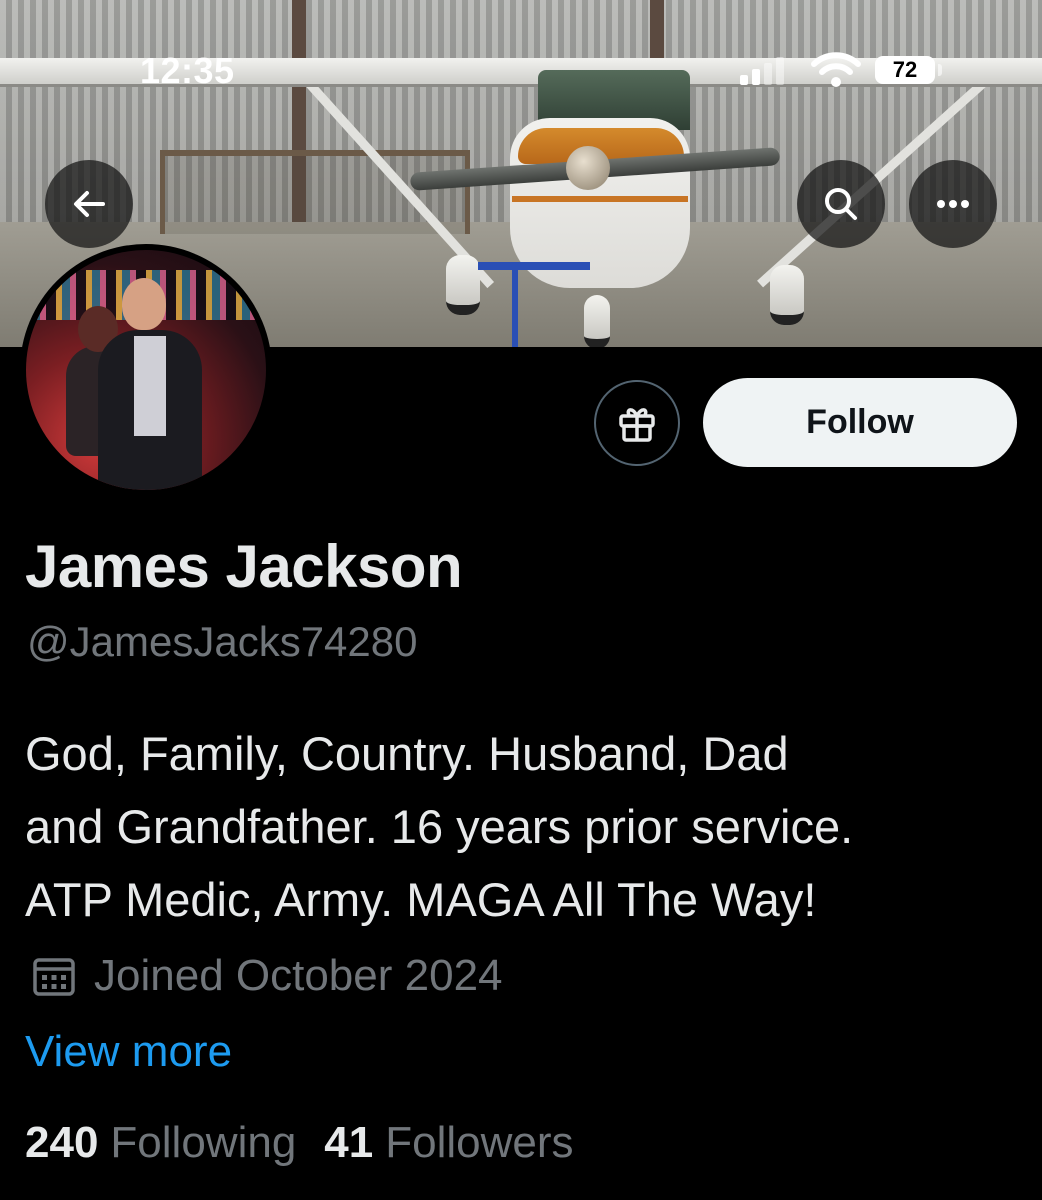  I want to click on banner-tow-cart, so click(534, 266).